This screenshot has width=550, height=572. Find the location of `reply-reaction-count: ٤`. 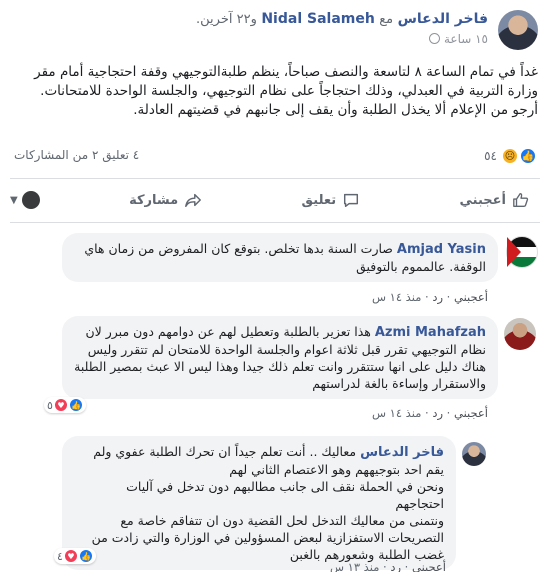

reply-reaction-count: ٤ is located at coordinates (60, 556).